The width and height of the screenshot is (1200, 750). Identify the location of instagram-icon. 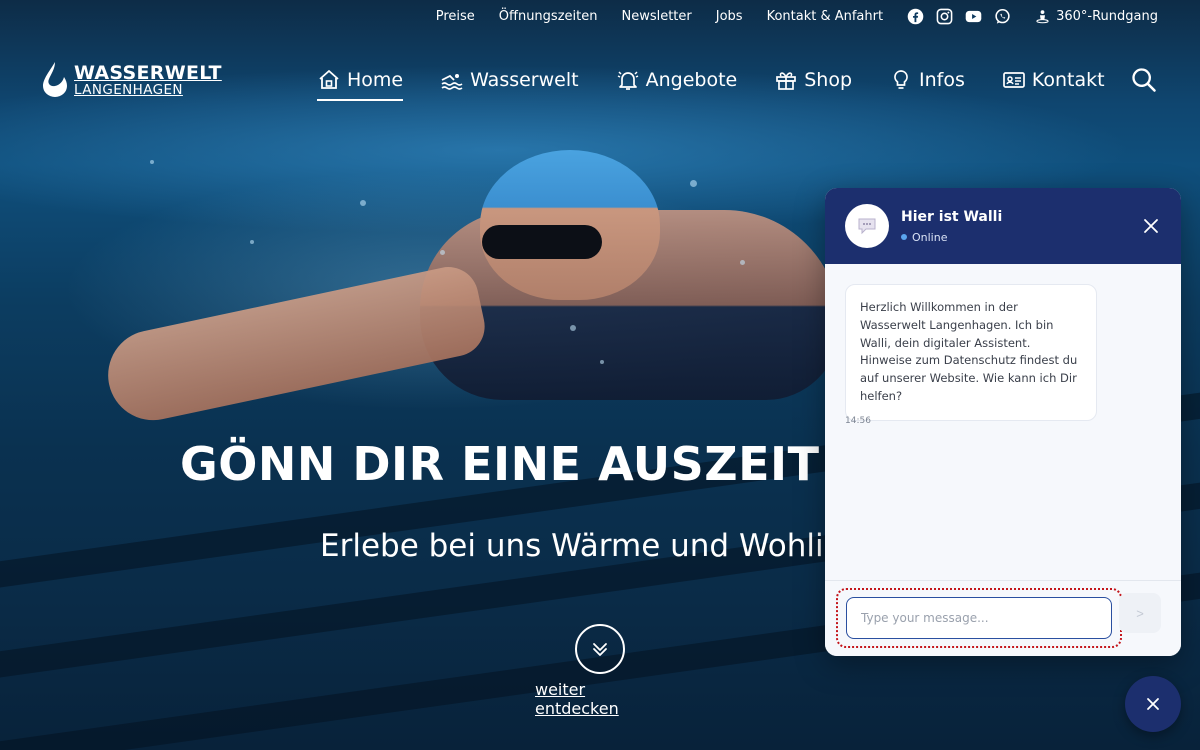
(944, 16).